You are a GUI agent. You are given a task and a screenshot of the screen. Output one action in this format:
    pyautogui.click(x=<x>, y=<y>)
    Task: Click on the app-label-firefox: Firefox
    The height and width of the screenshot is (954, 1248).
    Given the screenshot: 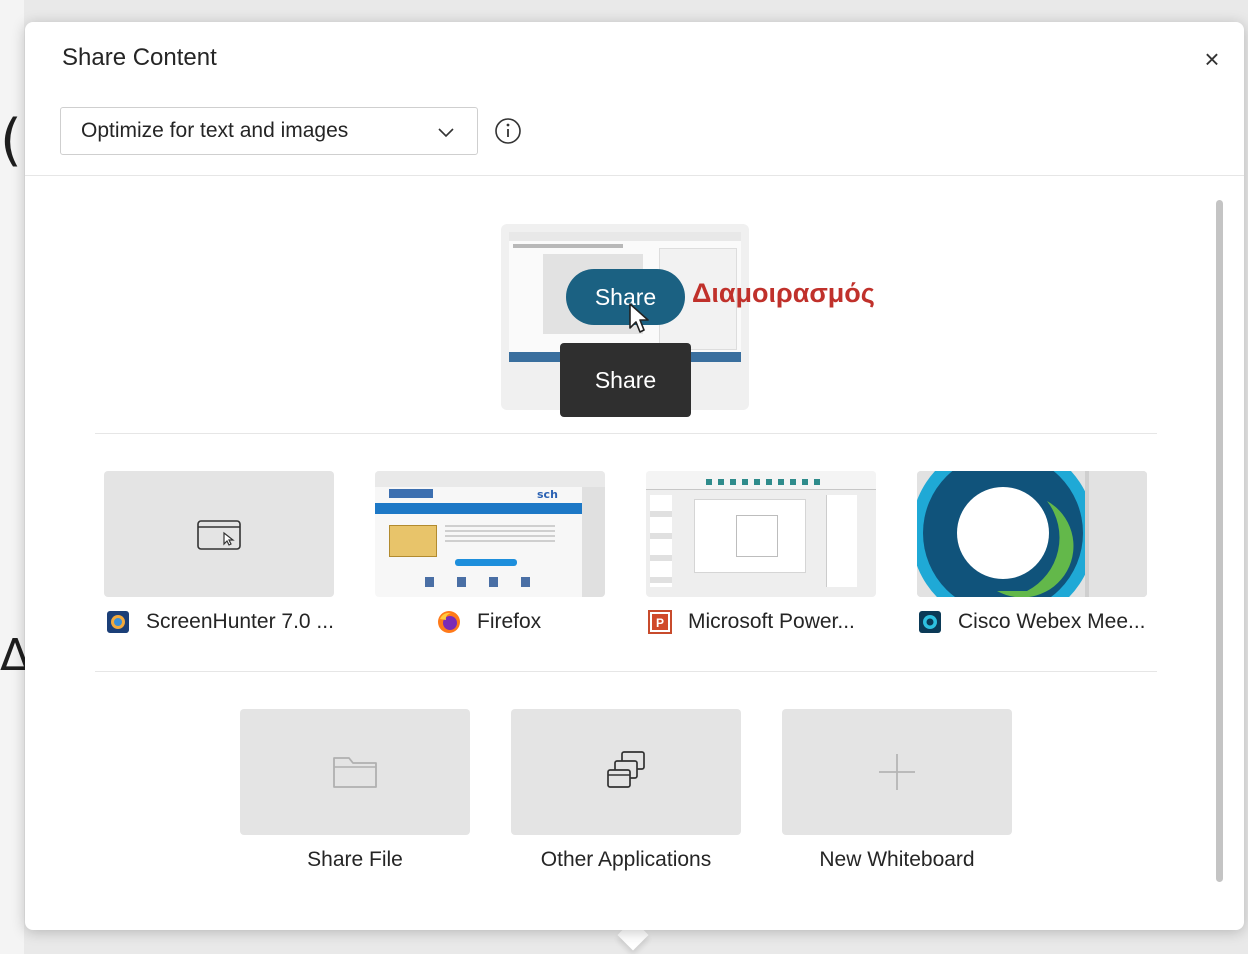 What is the action you would take?
    pyautogui.click(x=489, y=622)
    